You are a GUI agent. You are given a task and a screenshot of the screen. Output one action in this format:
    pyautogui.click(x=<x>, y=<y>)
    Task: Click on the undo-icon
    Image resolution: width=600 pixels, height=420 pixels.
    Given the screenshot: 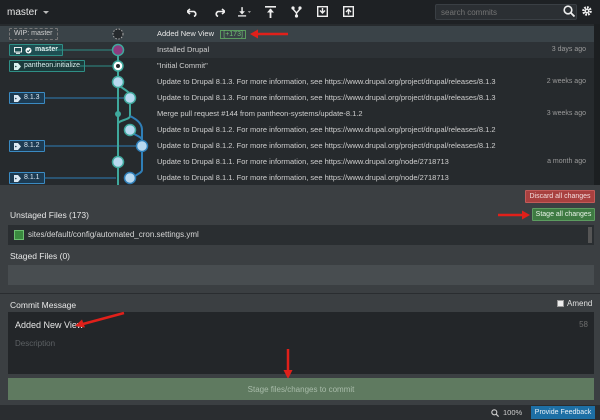 What is the action you would take?
    pyautogui.click(x=192, y=11)
    